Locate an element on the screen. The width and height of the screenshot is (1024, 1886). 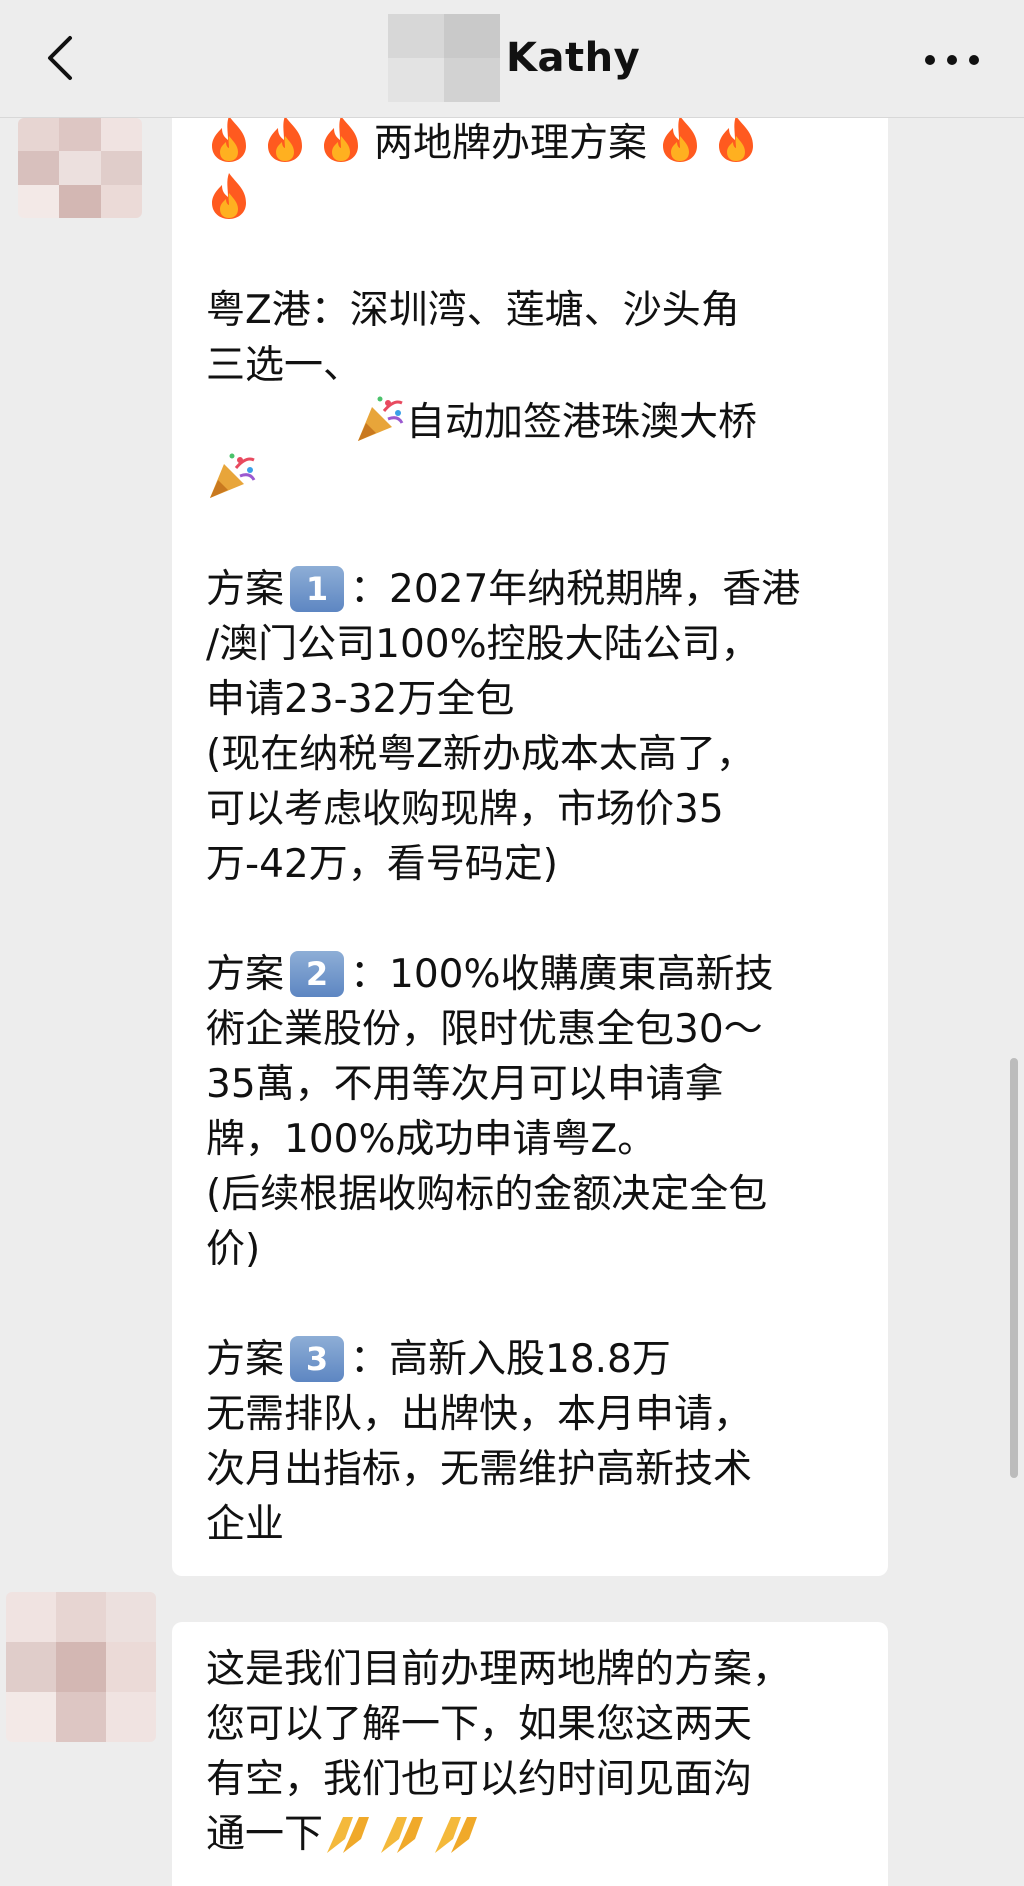
message-line: 可以考虑收购现牌，市场价35 is located at coordinates (465, 809).